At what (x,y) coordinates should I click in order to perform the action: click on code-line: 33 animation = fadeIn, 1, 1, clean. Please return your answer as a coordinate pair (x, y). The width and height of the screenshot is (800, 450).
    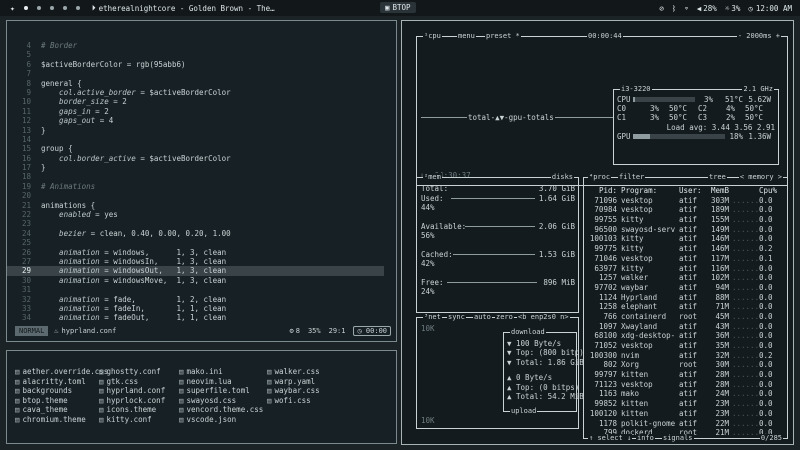
    Looking at the image, I should click on (201, 308).